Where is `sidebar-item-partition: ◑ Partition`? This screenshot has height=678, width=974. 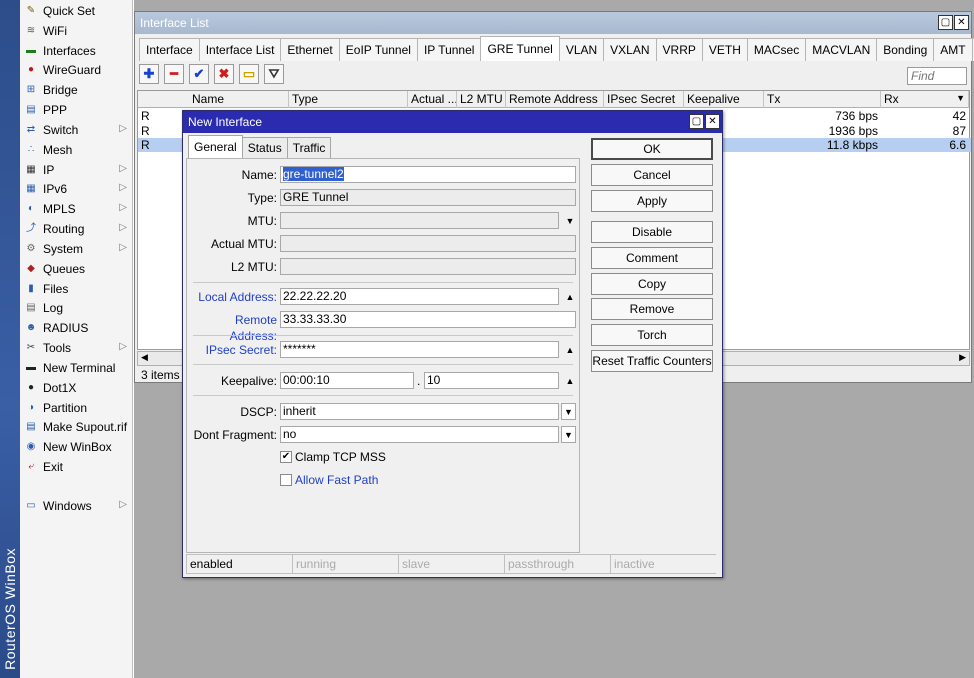 sidebar-item-partition: ◑ Partition is located at coordinates (76, 408).